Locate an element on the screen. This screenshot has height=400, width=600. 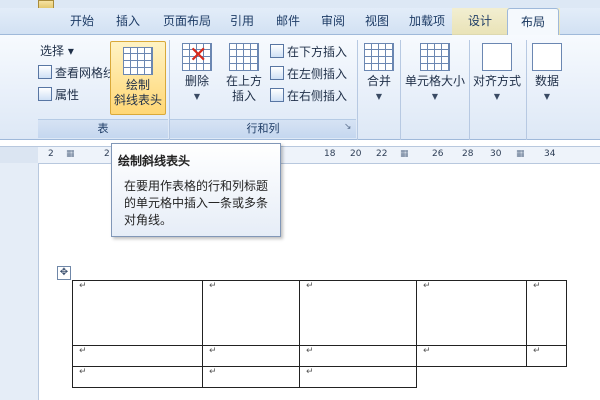
insert-right-icon is located at coordinates (277, 95).